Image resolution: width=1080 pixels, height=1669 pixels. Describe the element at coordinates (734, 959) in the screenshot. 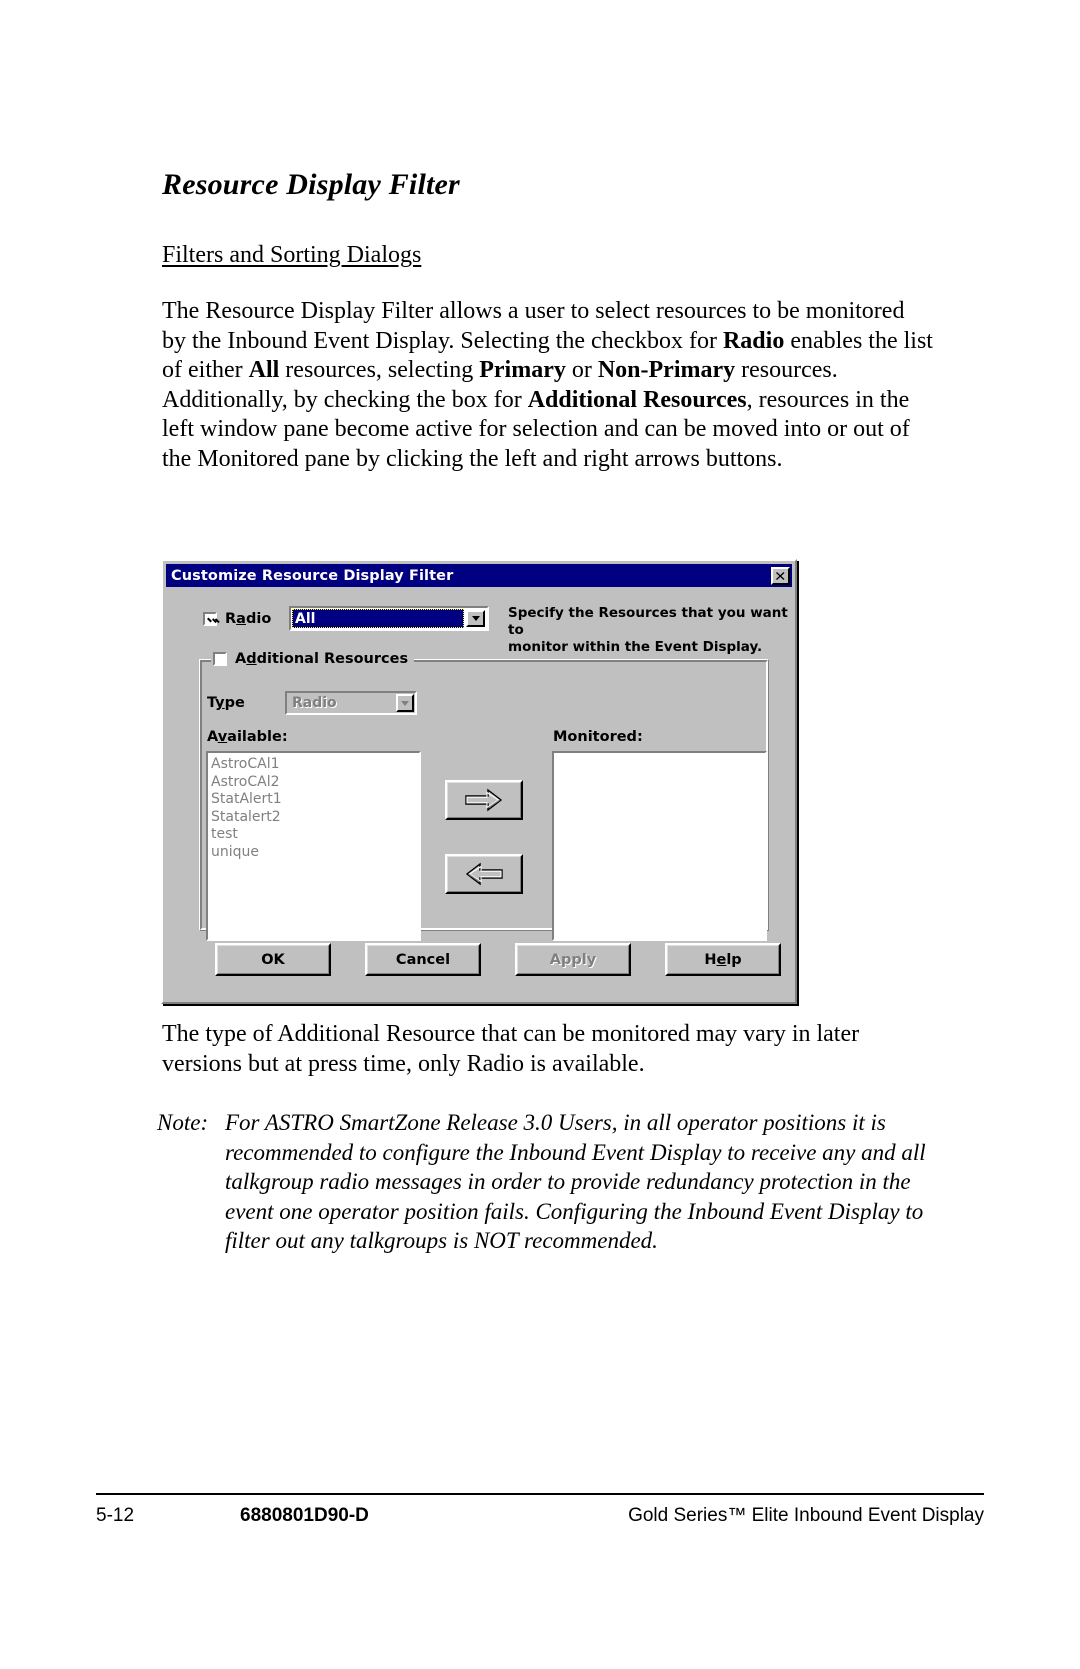

I see `help-label-post: lp` at that location.